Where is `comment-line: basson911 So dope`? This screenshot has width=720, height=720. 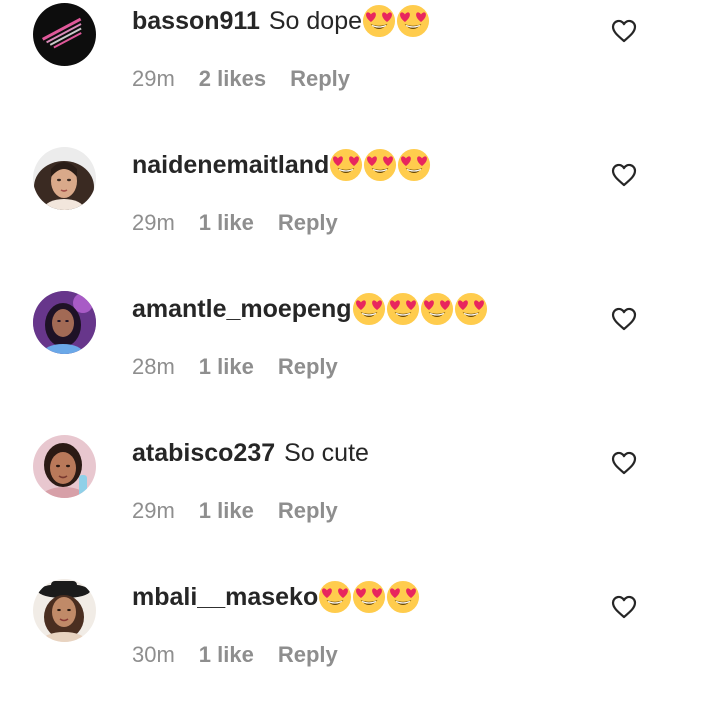
comment-line: basson911 So dope is located at coordinates (281, 21).